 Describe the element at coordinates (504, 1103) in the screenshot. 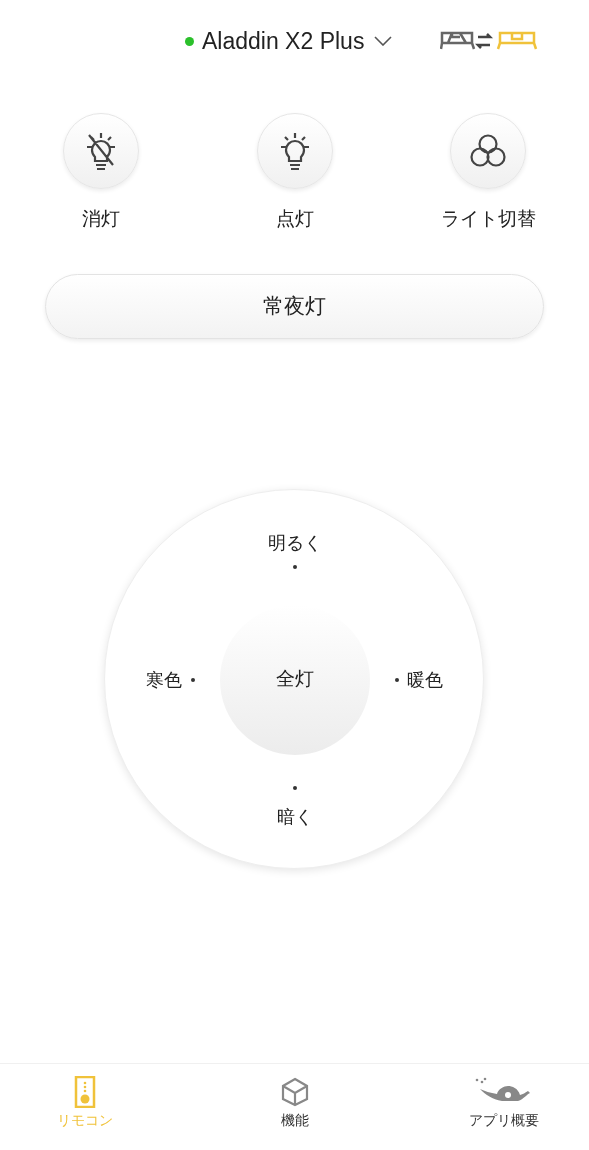

I see `tab: アプリ概要` at that location.